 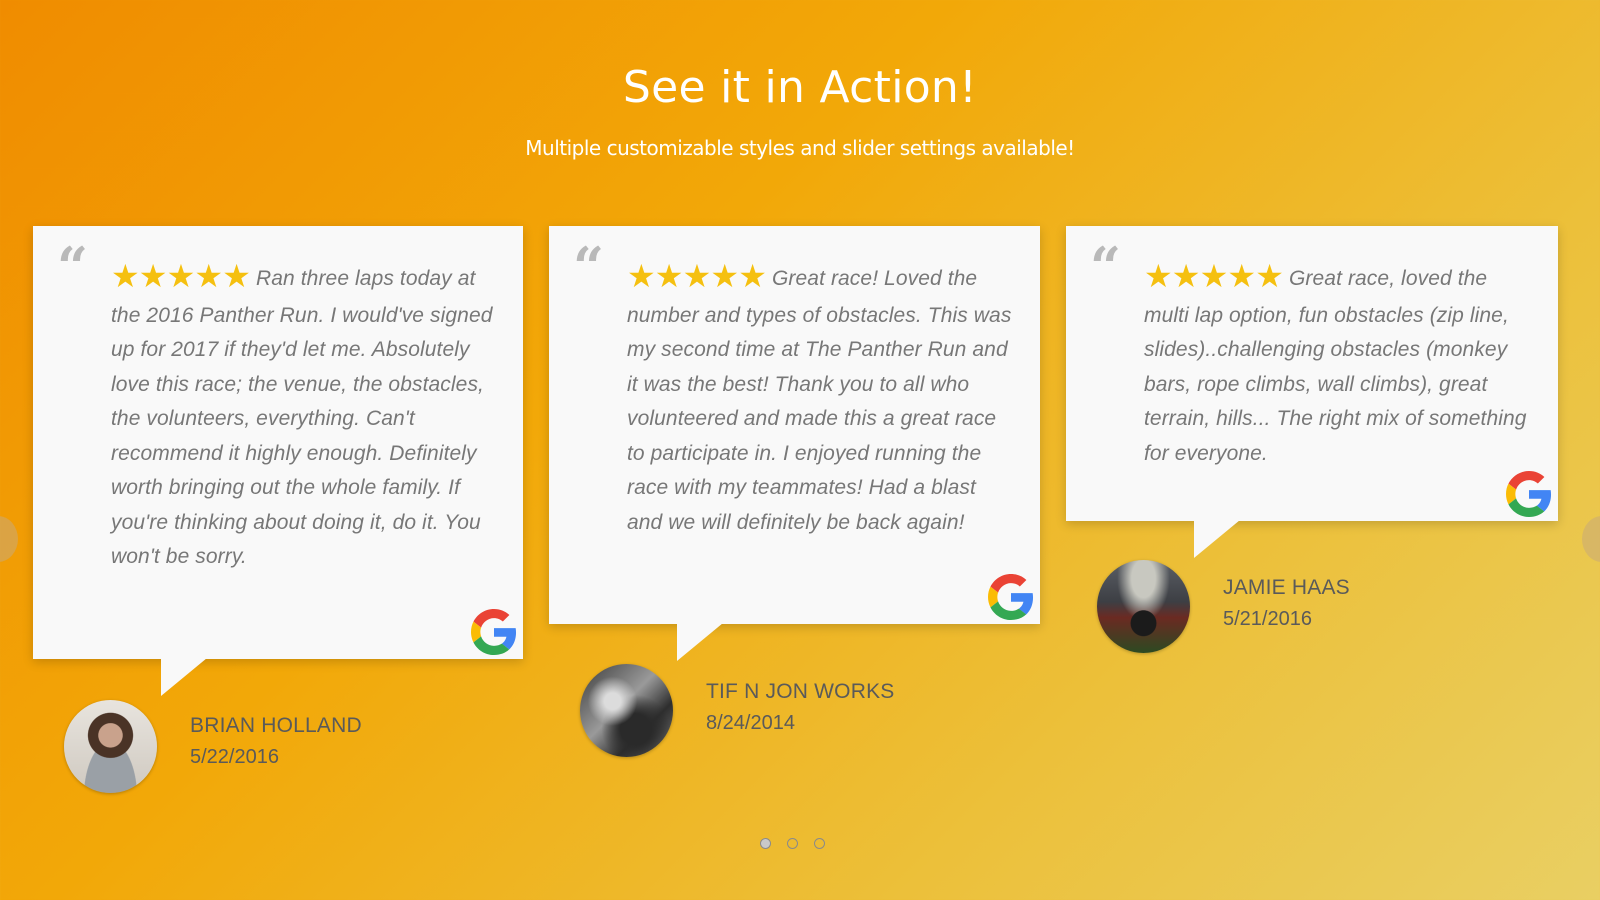 What do you see at coordinates (800, 691) in the screenshot?
I see `author-name: TIF N JON WORKS` at bounding box center [800, 691].